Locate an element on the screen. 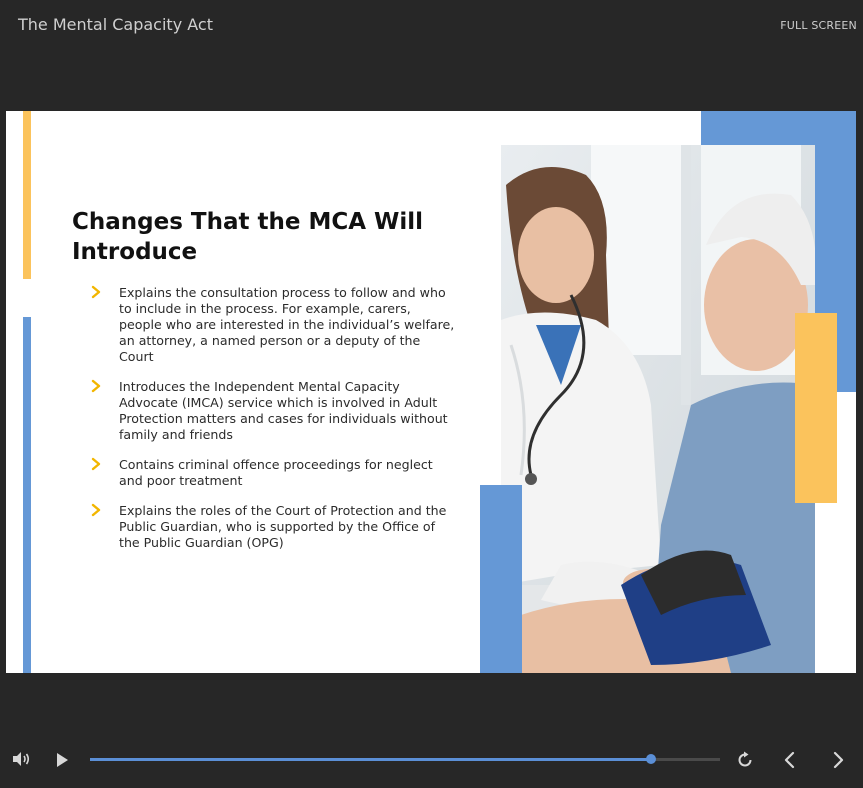 The image size is (863, 788). slide-heading: Changes That the MCA Will Introduce is located at coordinates (248, 237).